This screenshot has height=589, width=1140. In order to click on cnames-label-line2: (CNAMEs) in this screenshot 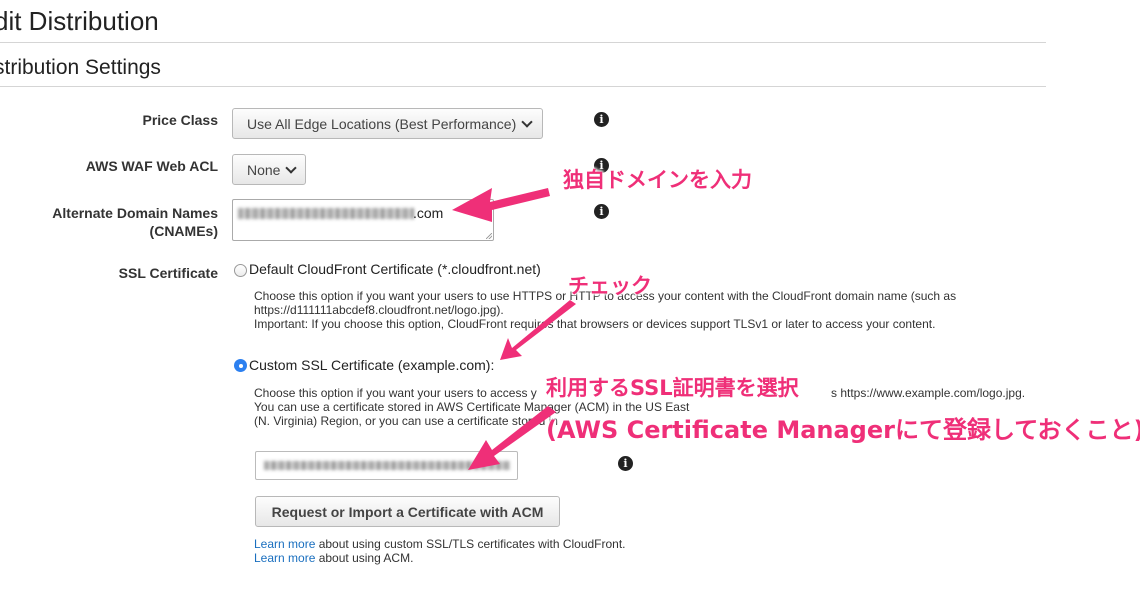, I will do `click(183, 231)`.